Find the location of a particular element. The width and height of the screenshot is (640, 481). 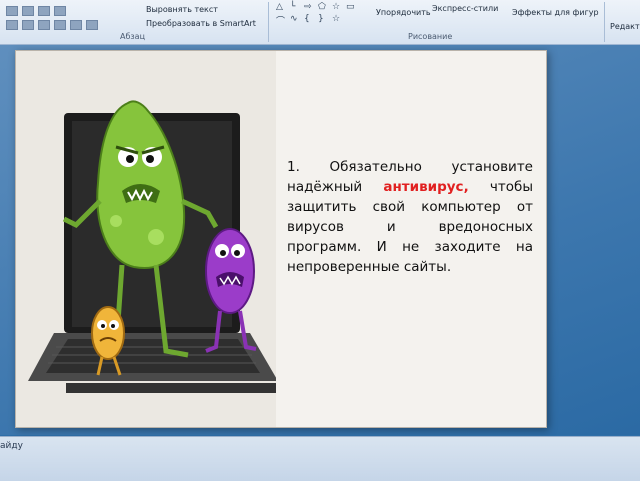

pentagon-shape-icon: ⬠ is located at coordinates (322, 7).